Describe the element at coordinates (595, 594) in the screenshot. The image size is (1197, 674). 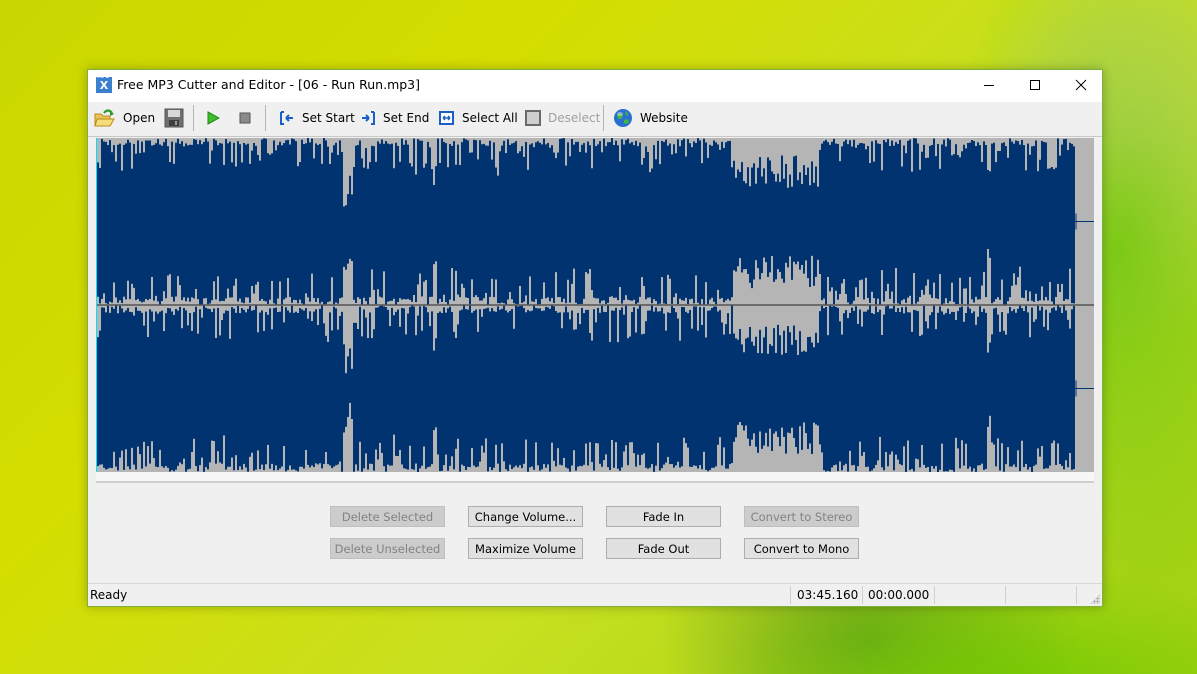
I see `status-bar: Ready 03:45.160 00:00.000` at that location.